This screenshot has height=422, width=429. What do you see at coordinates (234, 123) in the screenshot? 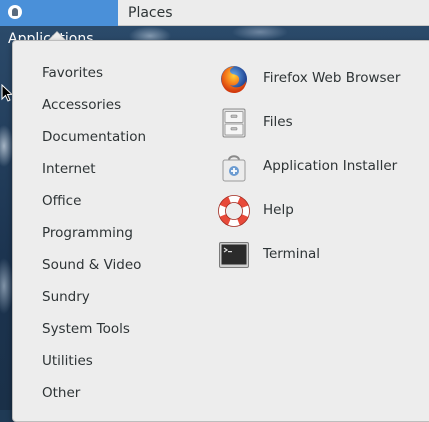
I see `file-cabinet-icon` at bounding box center [234, 123].